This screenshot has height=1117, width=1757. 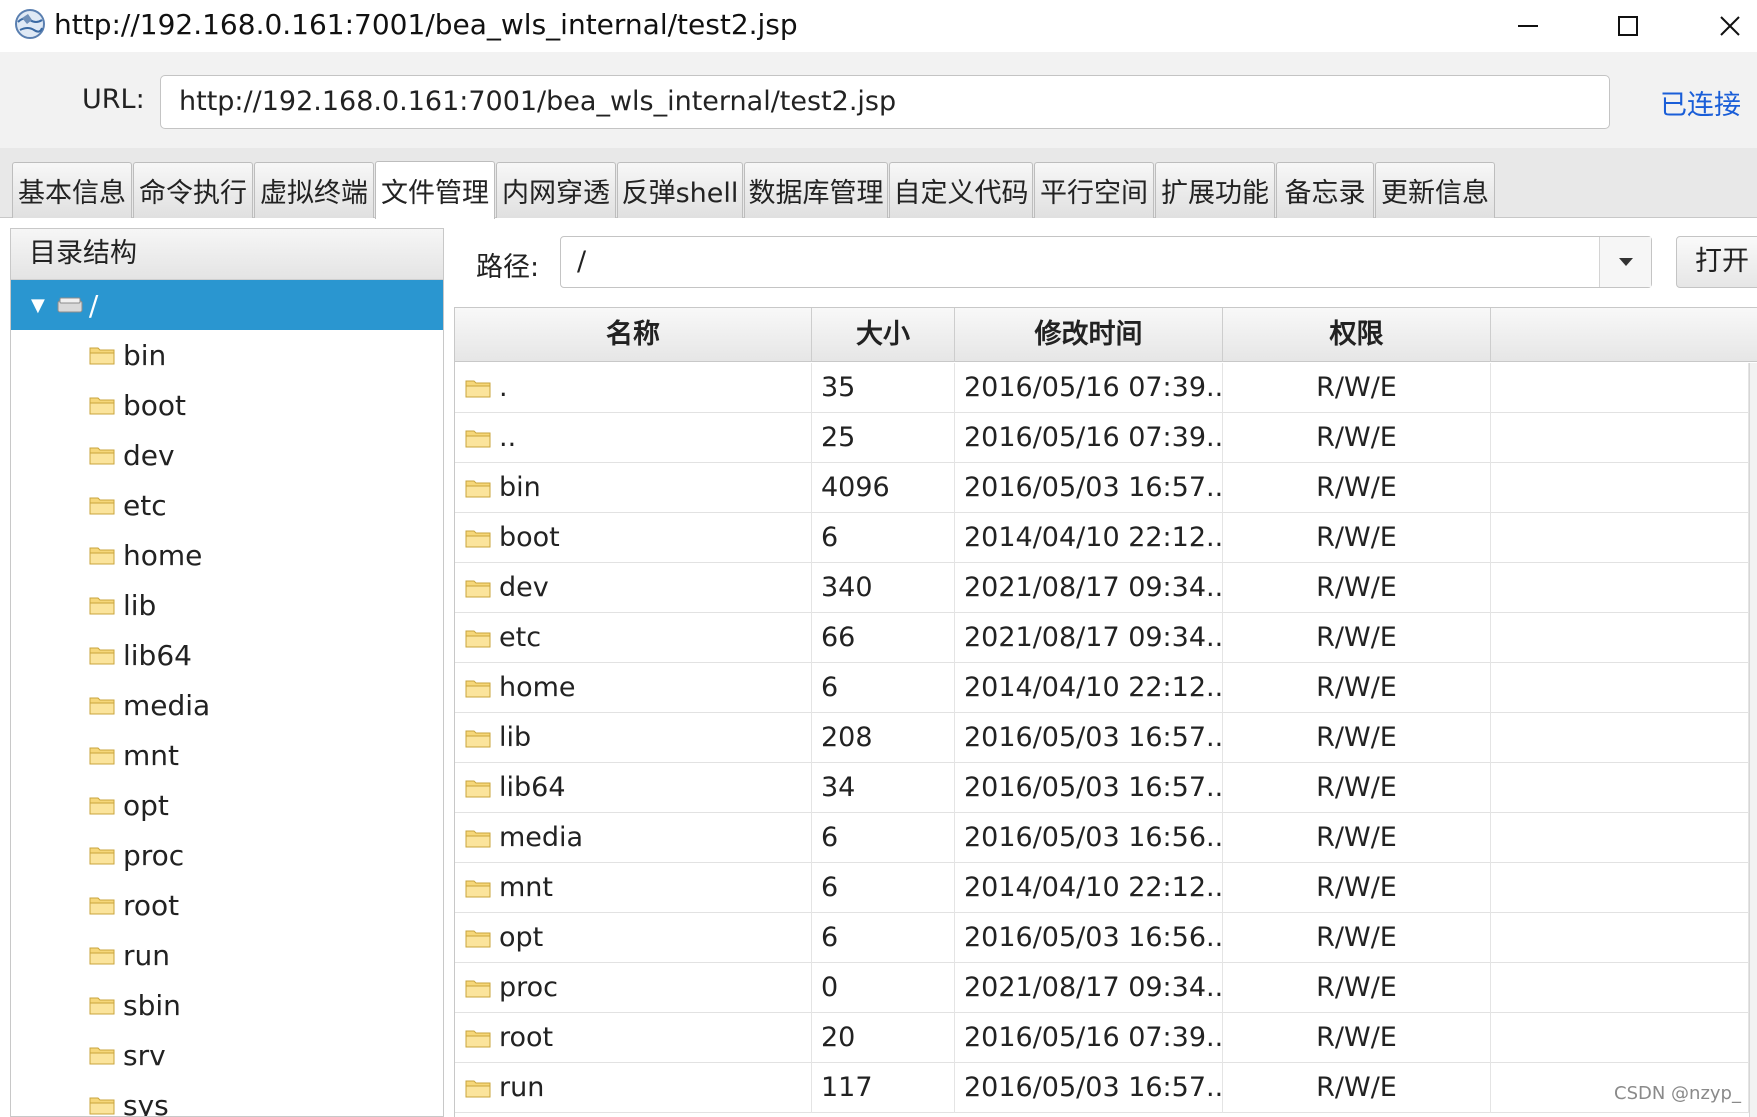 What do you see at coordinates (1325, 190) in the screenshot?
I see `tab-memo: 备忘录` at bounding box center [1325, 190].